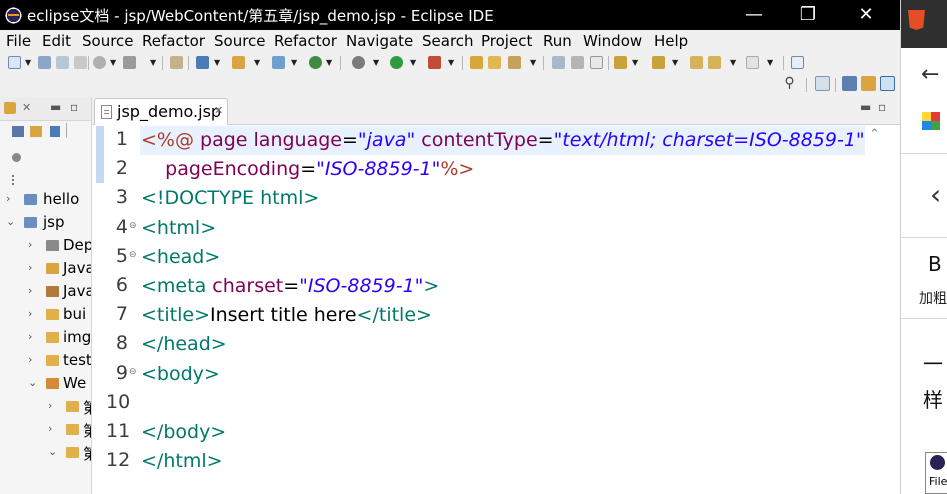 The width and height of the screenshot is (947, 494). I want to click on last-edit-icon, so click(696, 62).